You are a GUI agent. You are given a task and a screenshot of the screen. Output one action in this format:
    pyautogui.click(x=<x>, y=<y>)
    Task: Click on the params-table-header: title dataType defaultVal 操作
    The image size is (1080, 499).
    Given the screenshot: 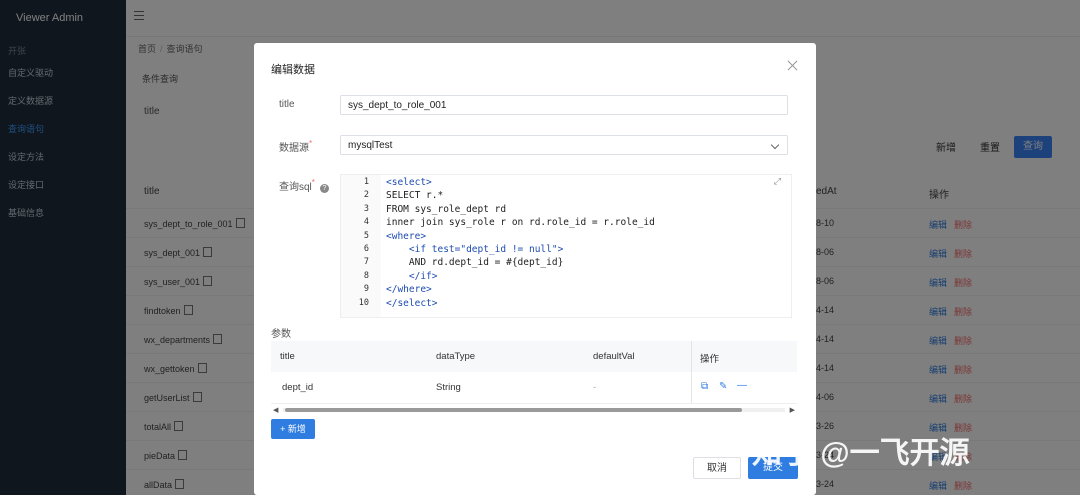 What is the action you would take?
    pyautogui.click(x=534, y=356)
    